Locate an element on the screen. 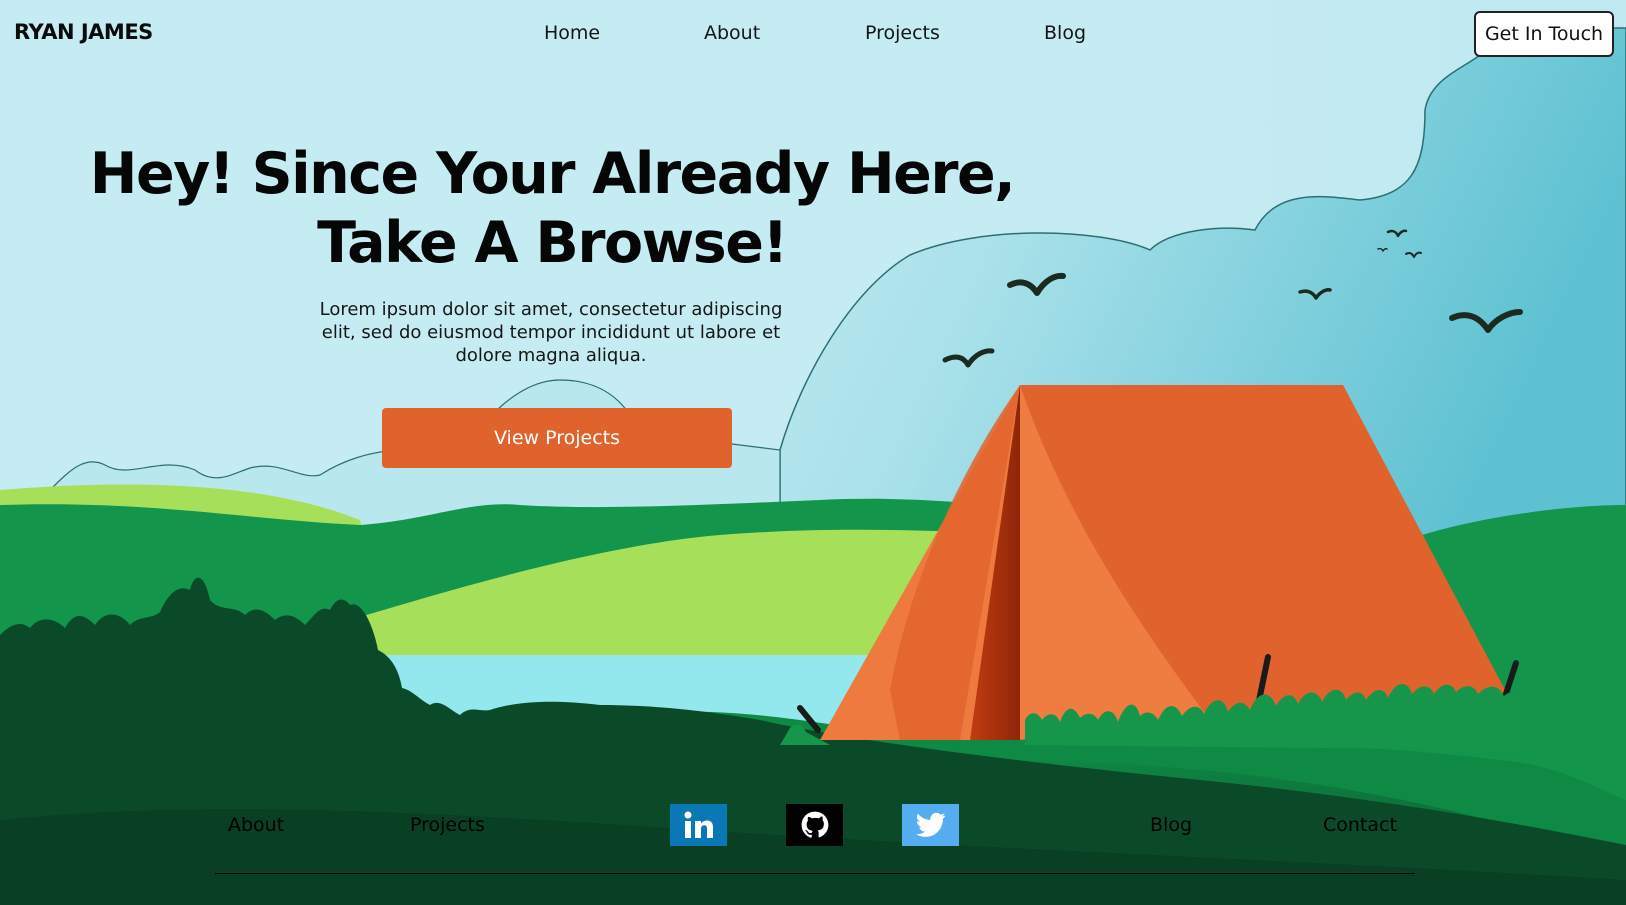 The height and width of the screenshot is (905, 1626). footer-divider is located at coordinates (815, 873).